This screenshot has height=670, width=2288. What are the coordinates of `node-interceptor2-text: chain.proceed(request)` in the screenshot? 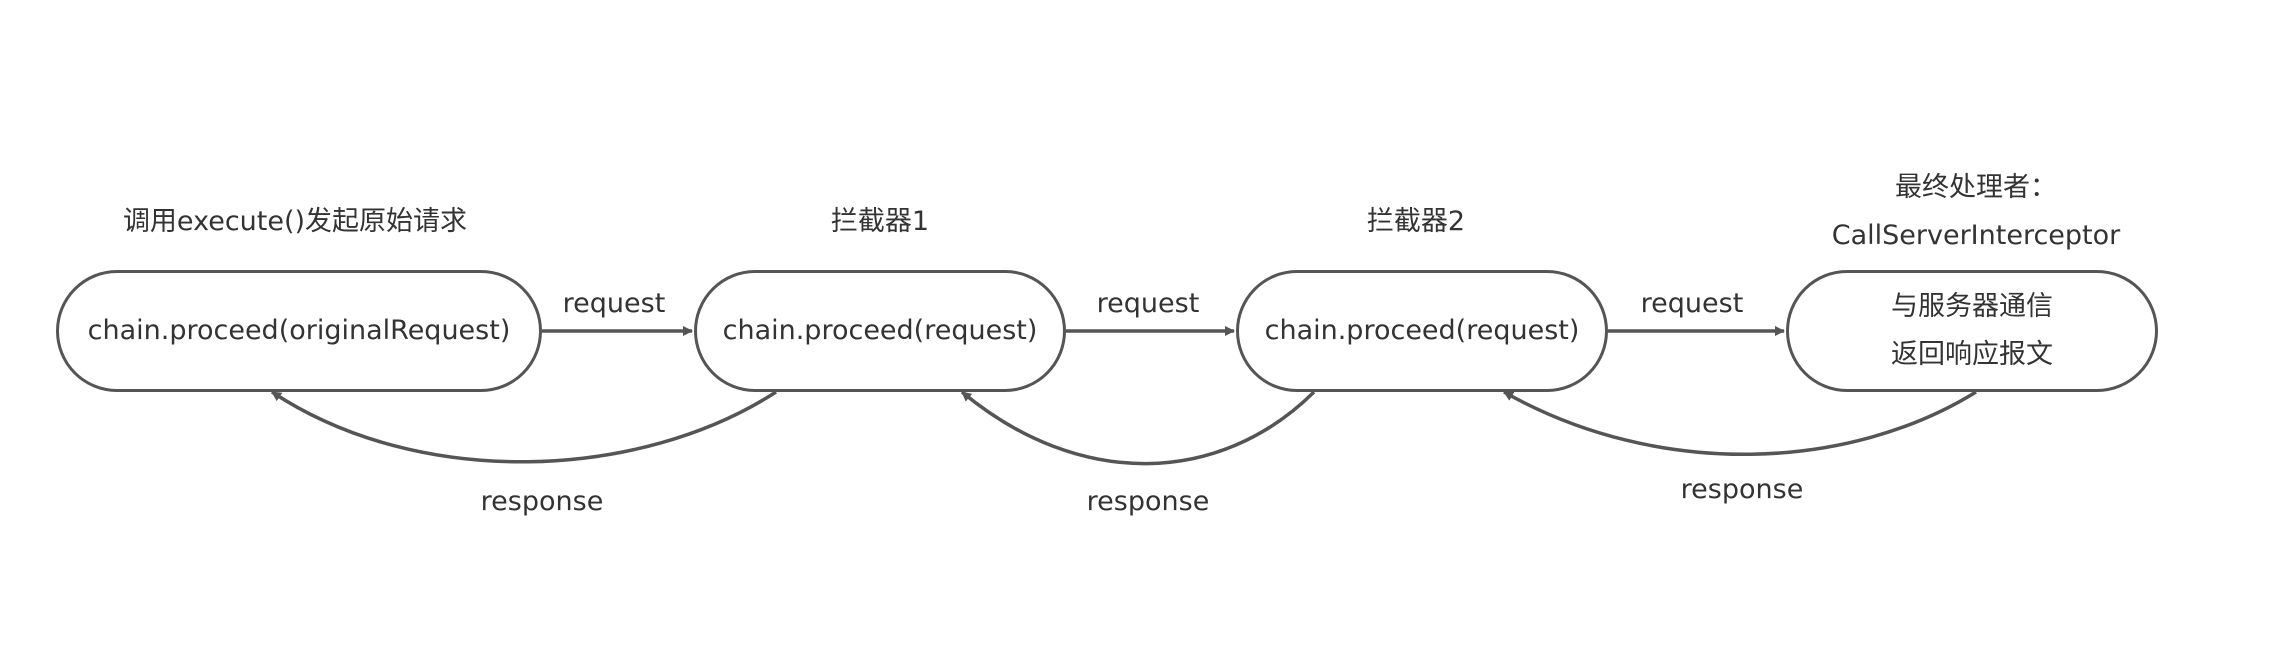 It's located at (1422, 330).